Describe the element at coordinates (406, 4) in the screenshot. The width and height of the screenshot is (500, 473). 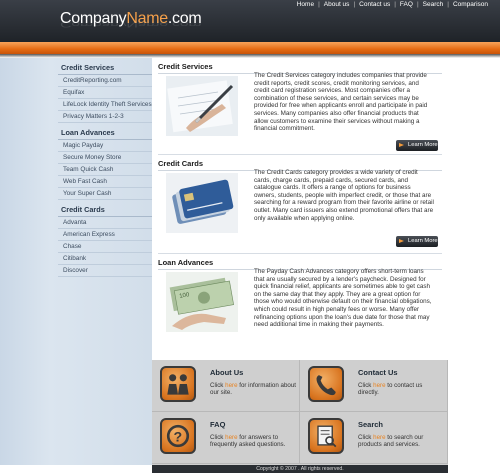
I see `nav-faq: FAQ` at that location.